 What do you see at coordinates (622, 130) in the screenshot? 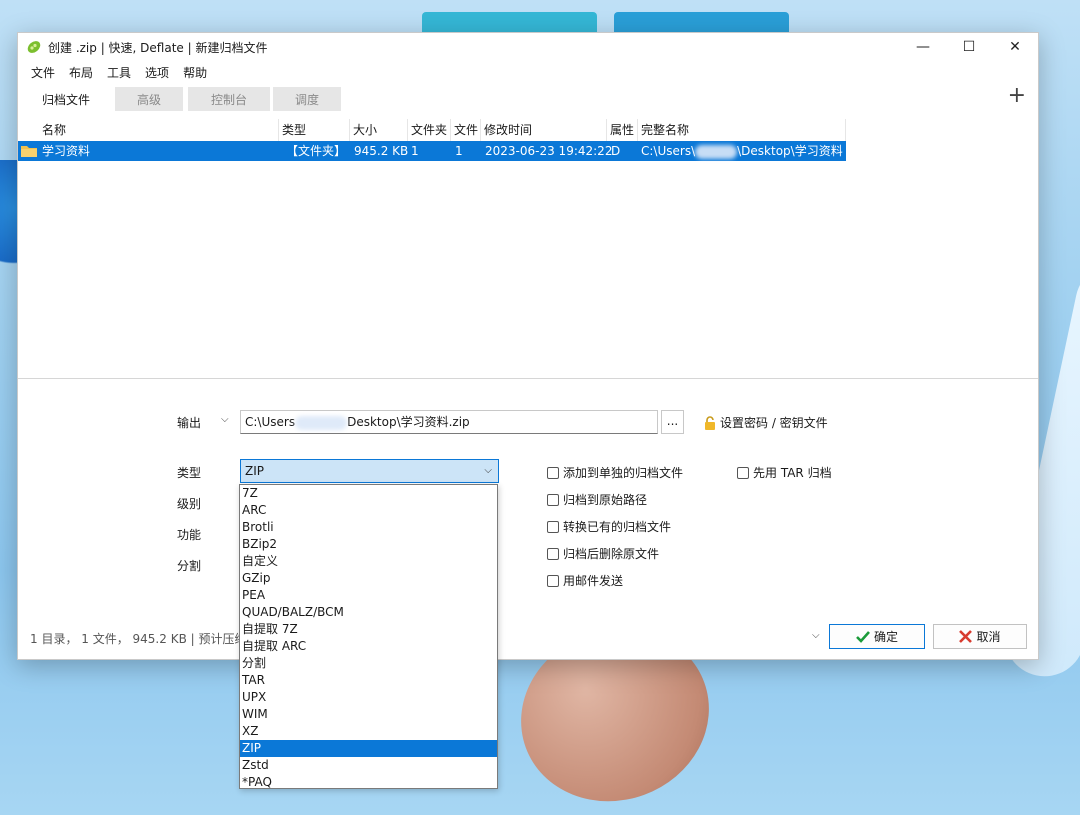
I see `column-attributes: 属性` at bounding box center [622, 130].